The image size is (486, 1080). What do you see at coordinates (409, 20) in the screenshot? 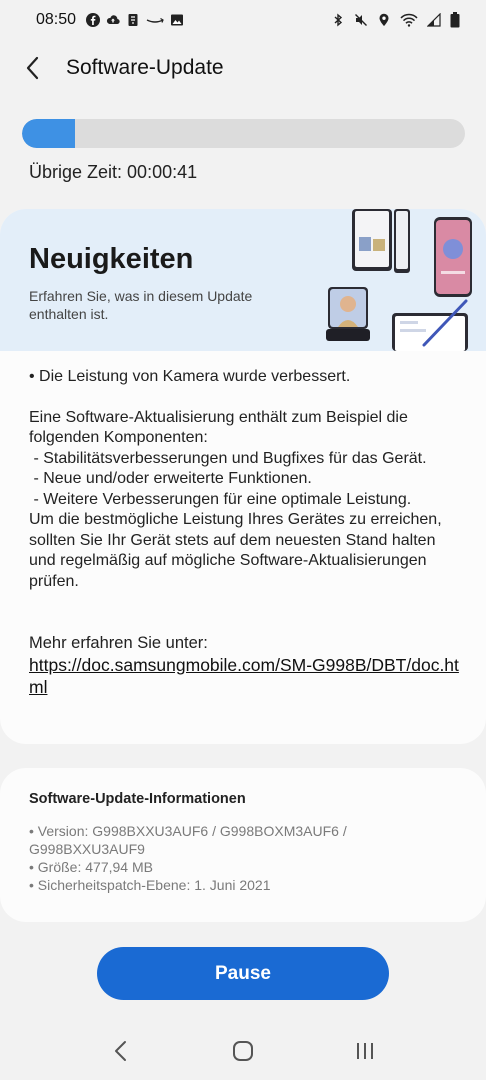
I see `wifi-icon` at bounding box center [409, 20].